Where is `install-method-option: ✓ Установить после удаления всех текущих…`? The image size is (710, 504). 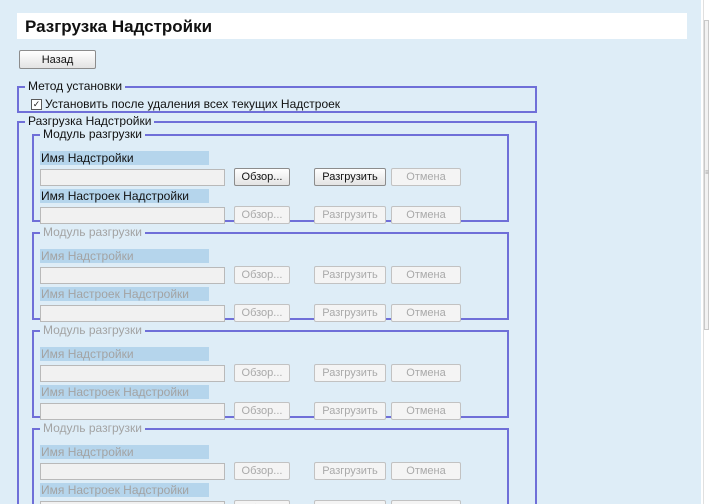 install-method-option: ✓ Установить после удаления всех текущих… is located at coordinates (185, 104).